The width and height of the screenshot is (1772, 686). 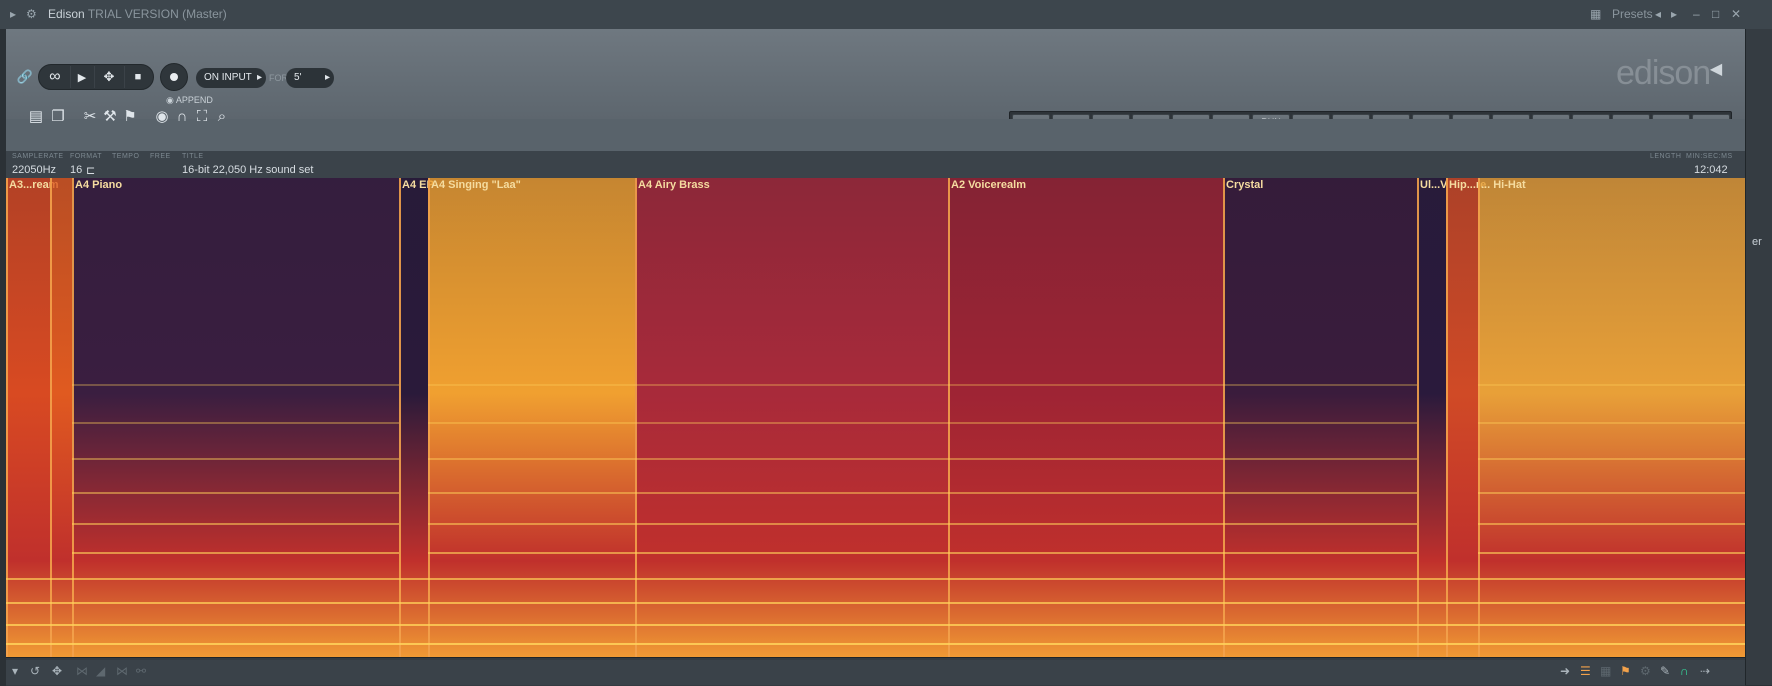 I want to click on pen-icon: ✎, so click(x=1665, y=671).